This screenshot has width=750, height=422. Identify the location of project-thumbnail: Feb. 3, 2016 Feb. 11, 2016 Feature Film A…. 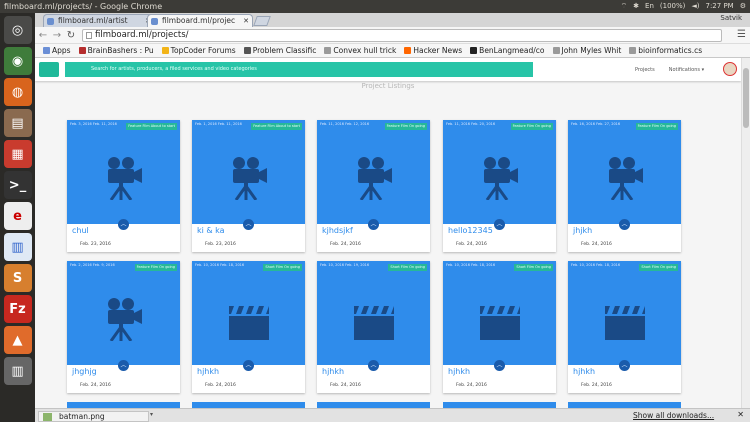
(123, 172).